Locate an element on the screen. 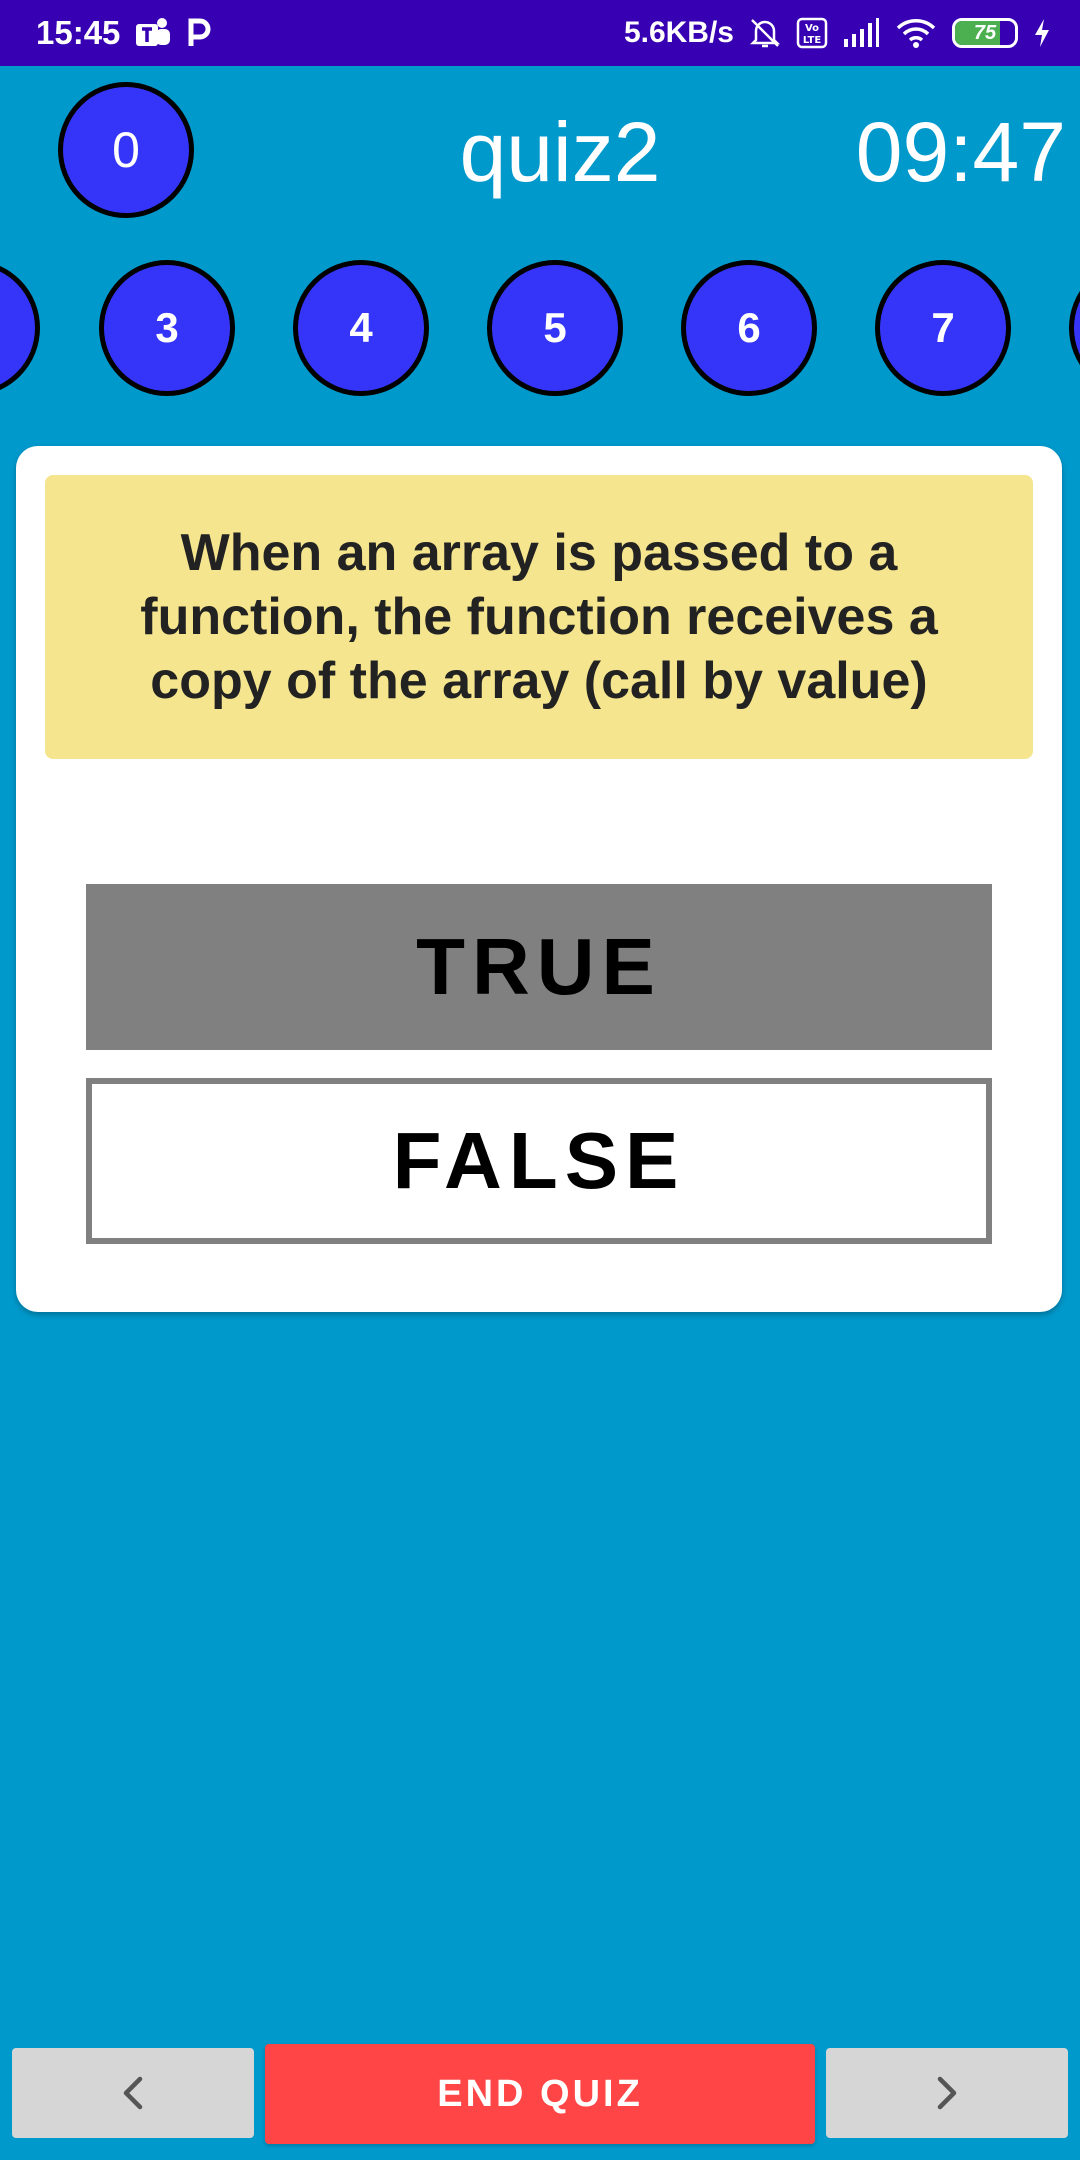 This screenshot has width=1080, height=2160. question-nav-number: 4 is located at coordinates (361, 327).